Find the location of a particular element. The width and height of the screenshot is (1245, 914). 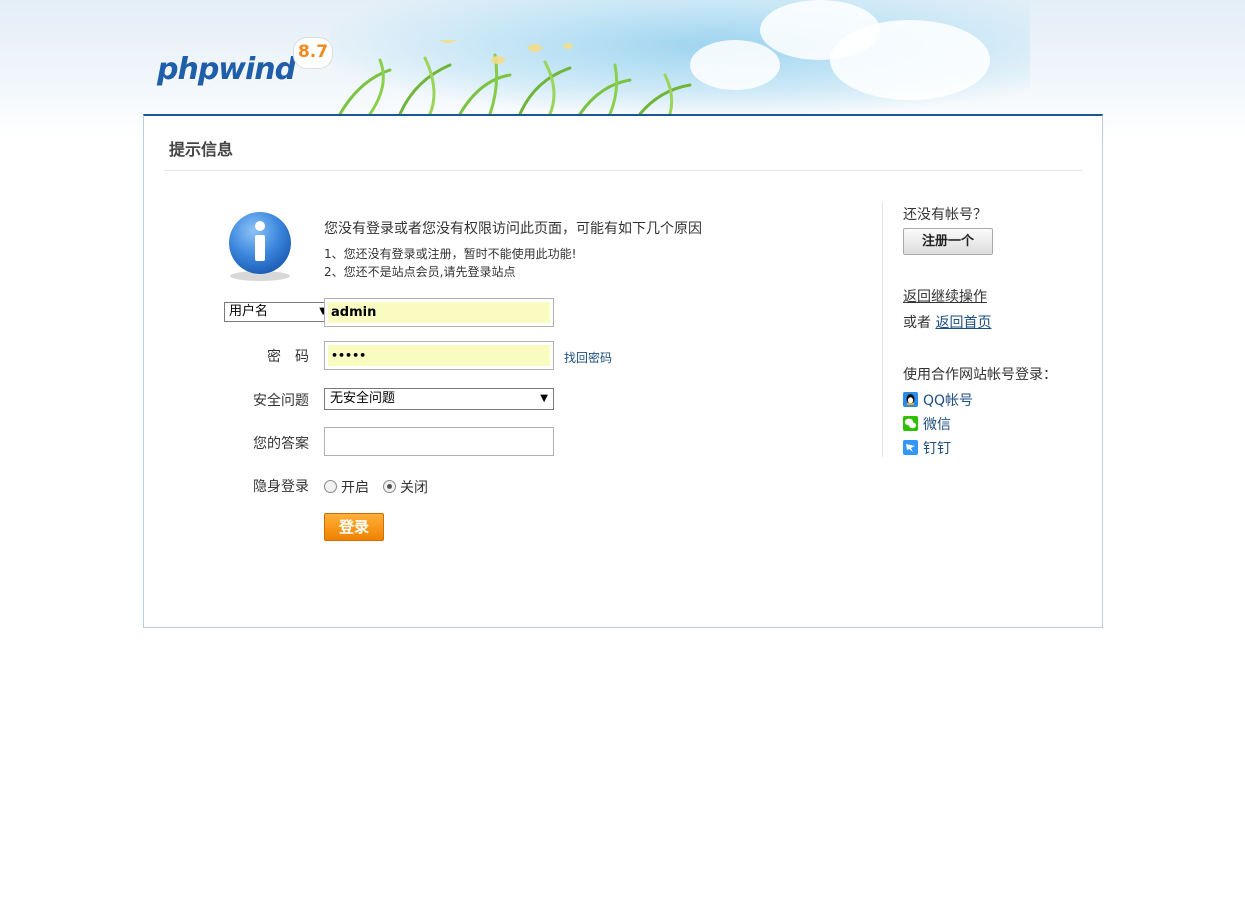

back-home-line: 或者 返回首页 is located at coordinates (947, 322).